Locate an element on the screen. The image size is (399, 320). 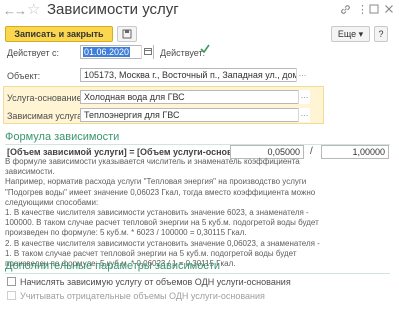
save-and-close-button: Записать и закрыть is located at coordinates (59, 34).